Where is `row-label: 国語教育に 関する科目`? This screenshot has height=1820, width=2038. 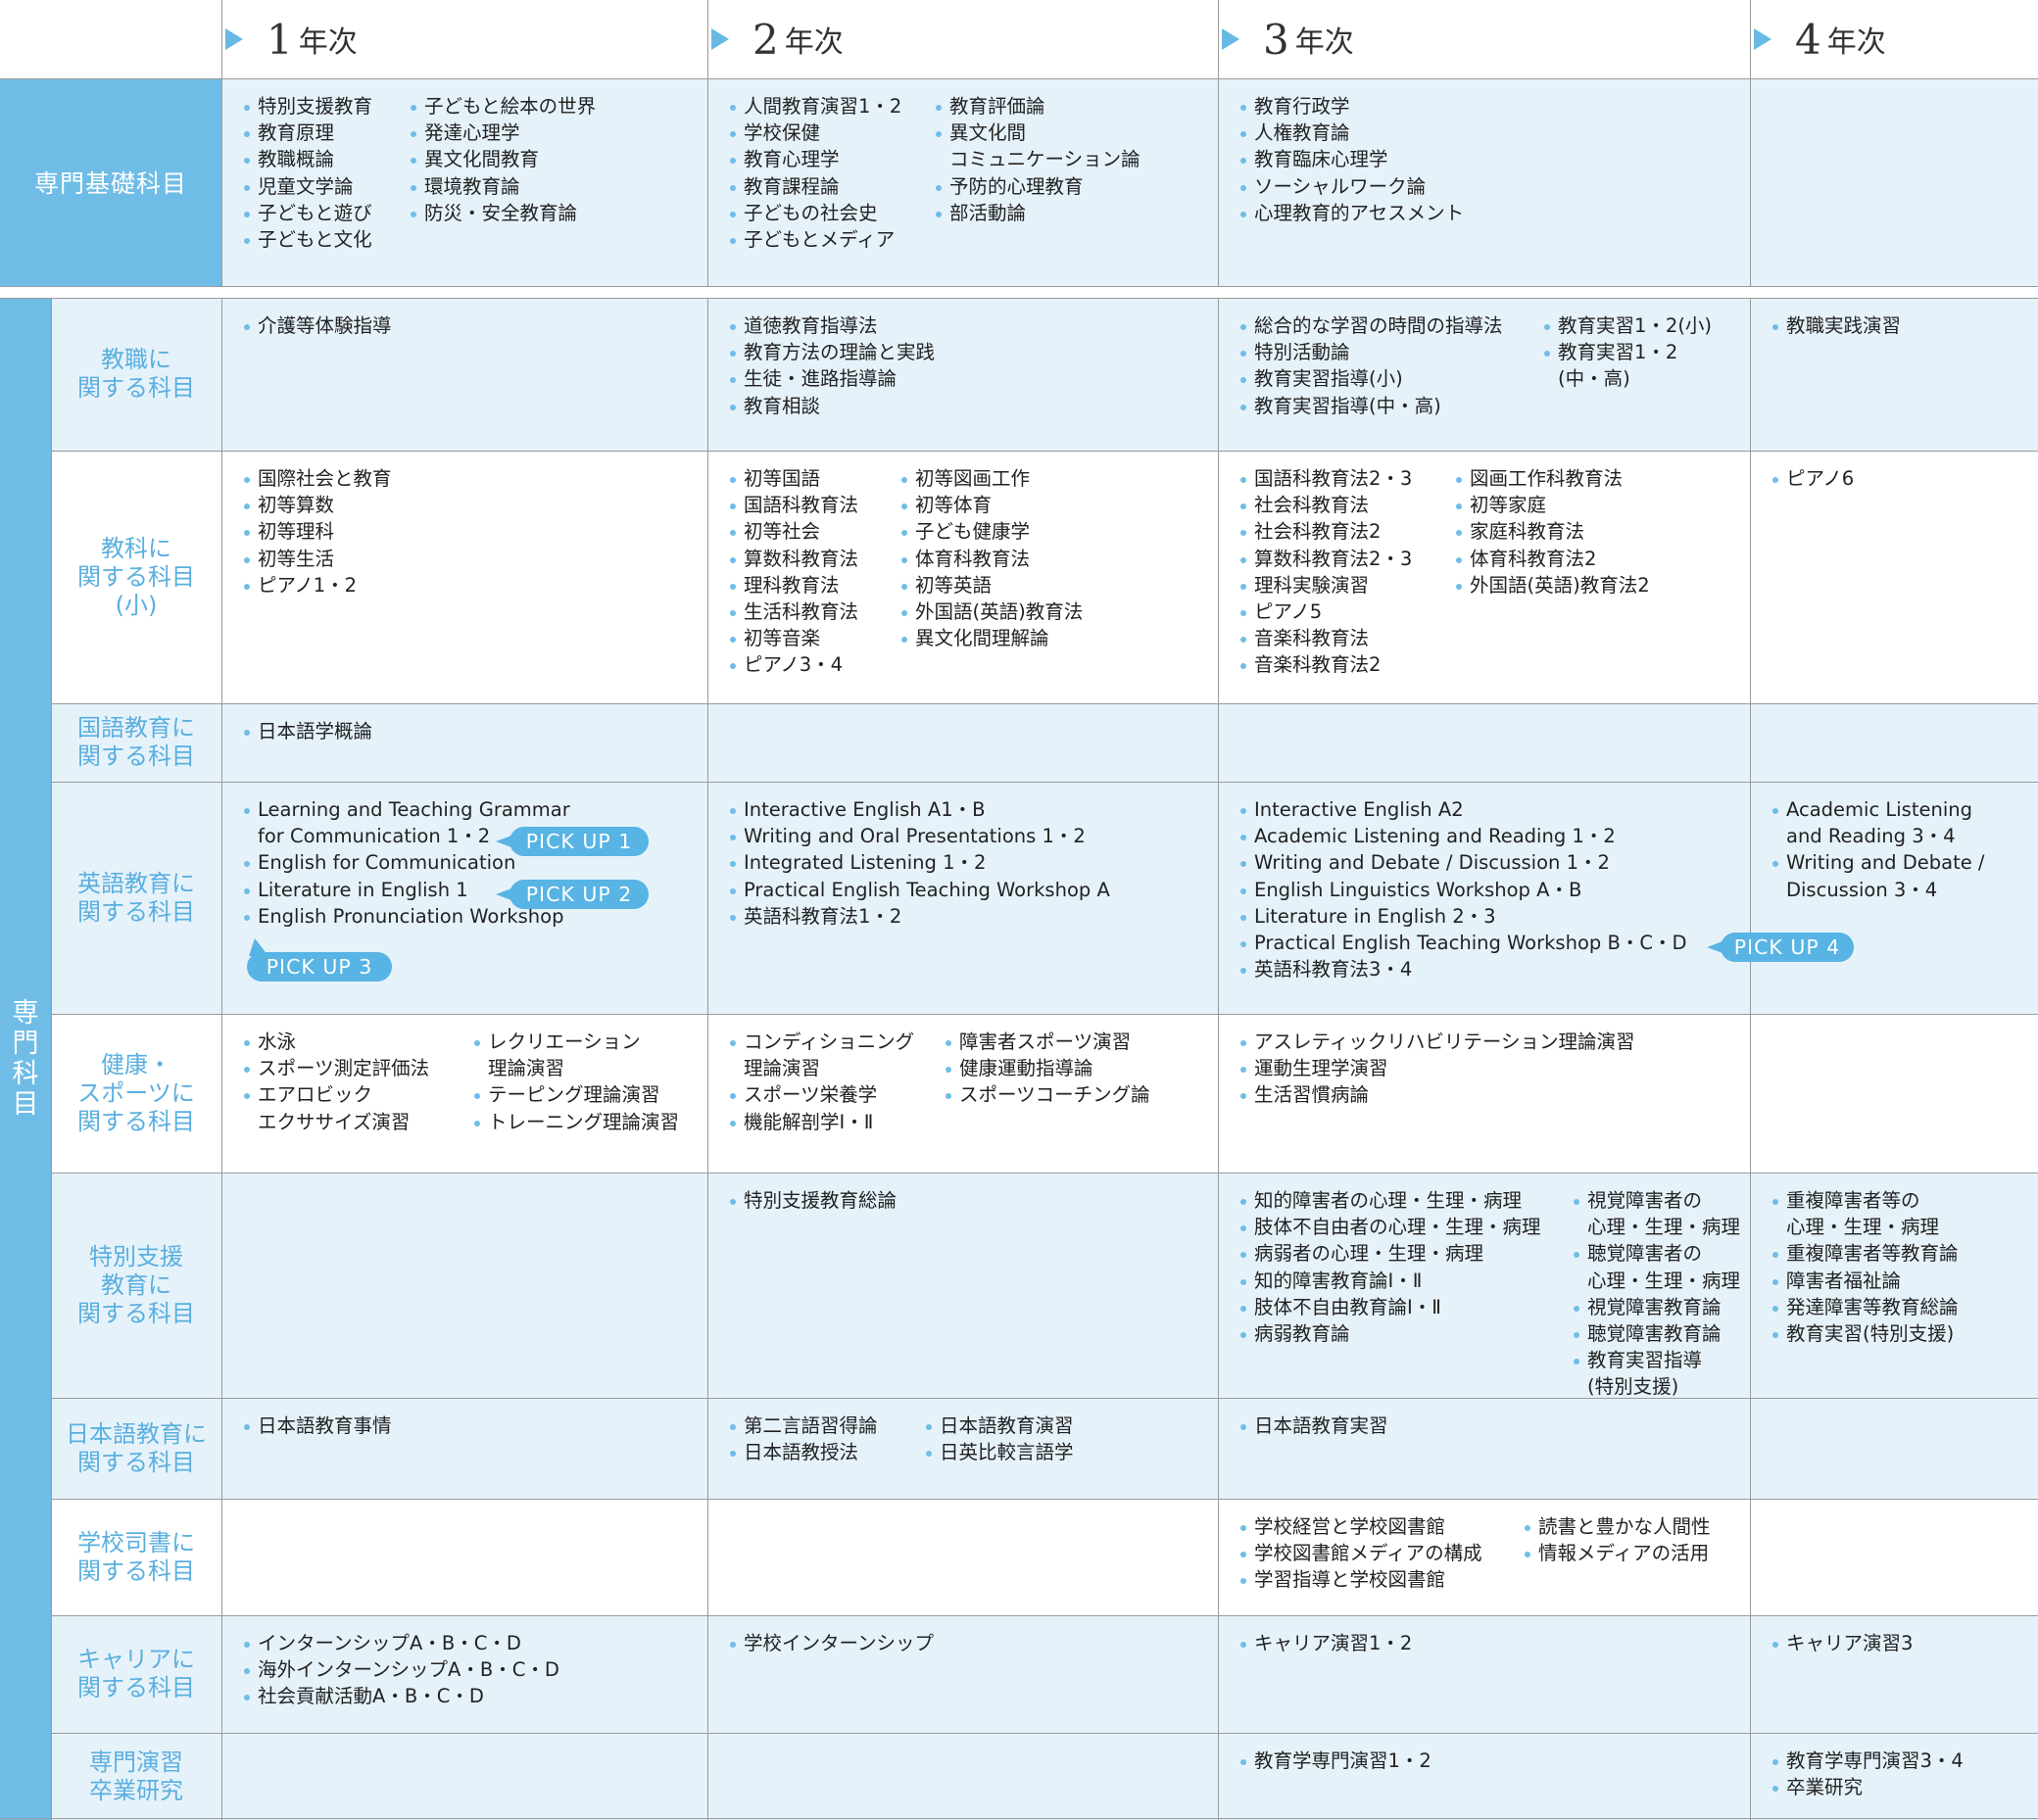 row-label: 国語教育に 関する科目 is located at coordinates (136, 742).